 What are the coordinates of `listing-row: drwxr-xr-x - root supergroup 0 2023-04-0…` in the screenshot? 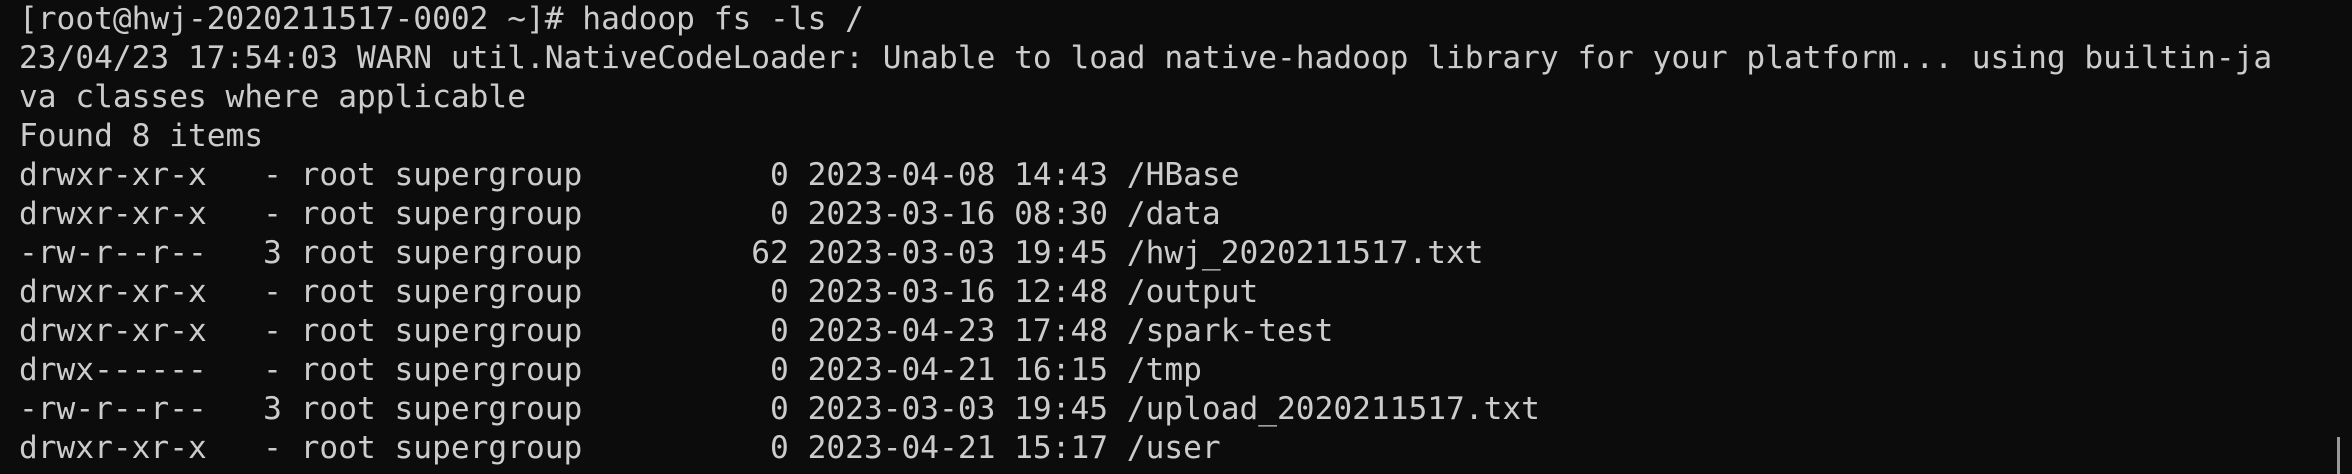 It's located at (629, 175).